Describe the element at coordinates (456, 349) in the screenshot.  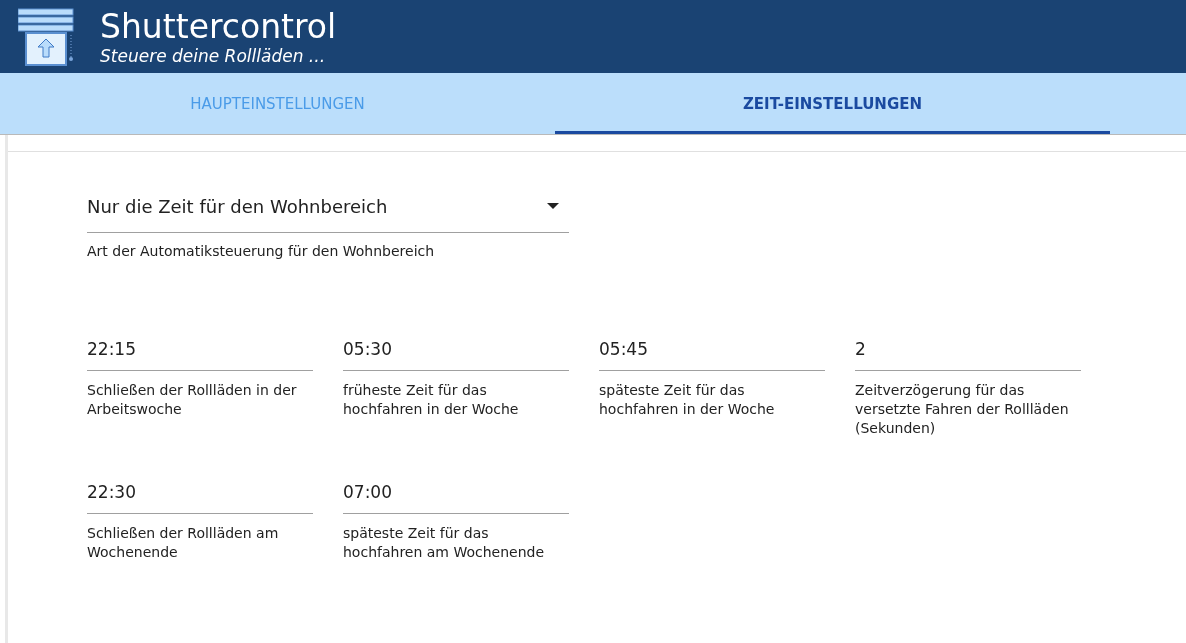
I see `time-input-field: 05:30` at that location.